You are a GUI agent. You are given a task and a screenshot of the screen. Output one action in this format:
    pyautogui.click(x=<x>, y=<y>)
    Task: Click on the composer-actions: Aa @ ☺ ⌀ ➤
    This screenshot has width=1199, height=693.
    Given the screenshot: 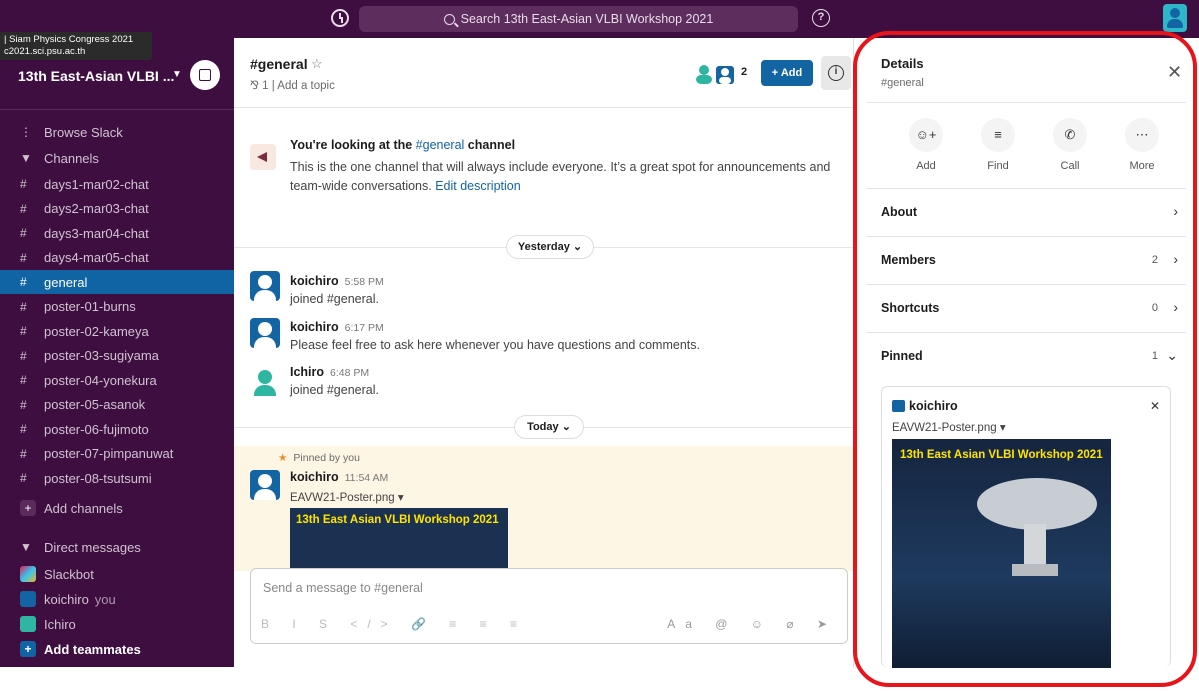 What is the action you would take?
    pyautogui.click(x=752, y=624)
    